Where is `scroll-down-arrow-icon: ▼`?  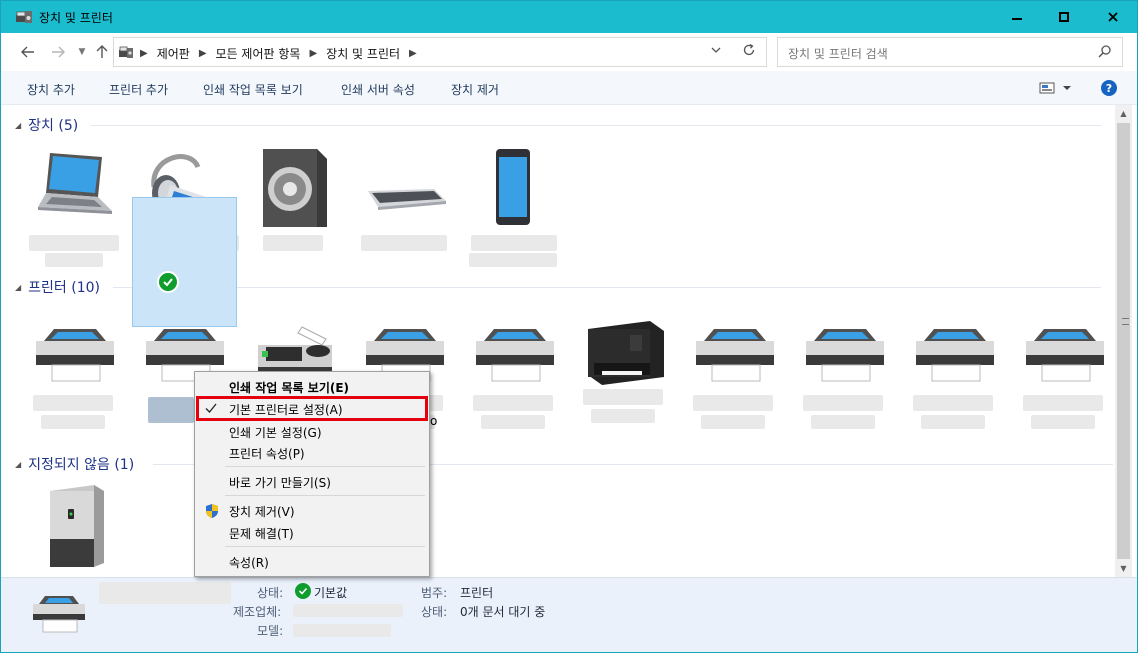 scroll-down-arrow-icon: ▼ is located at coordinates (1123, 568).